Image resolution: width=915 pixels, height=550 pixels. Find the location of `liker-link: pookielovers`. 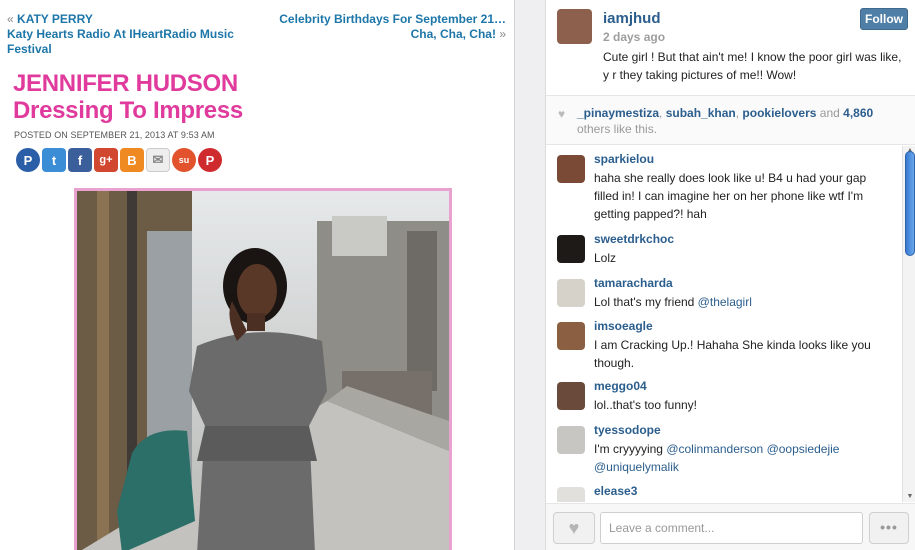

liker-link: pookielovers is located at coordinates (779, 113).